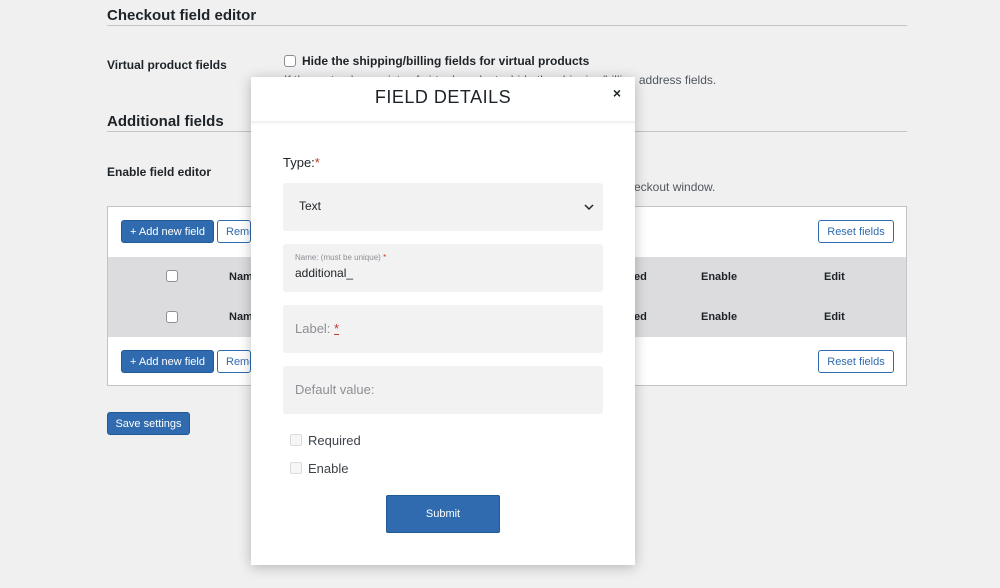 The width and height of the screenshot is (1000, 588). Describe the element at coordinates (317, 162) in the screenshot. I see `required-marker: *` at that location.